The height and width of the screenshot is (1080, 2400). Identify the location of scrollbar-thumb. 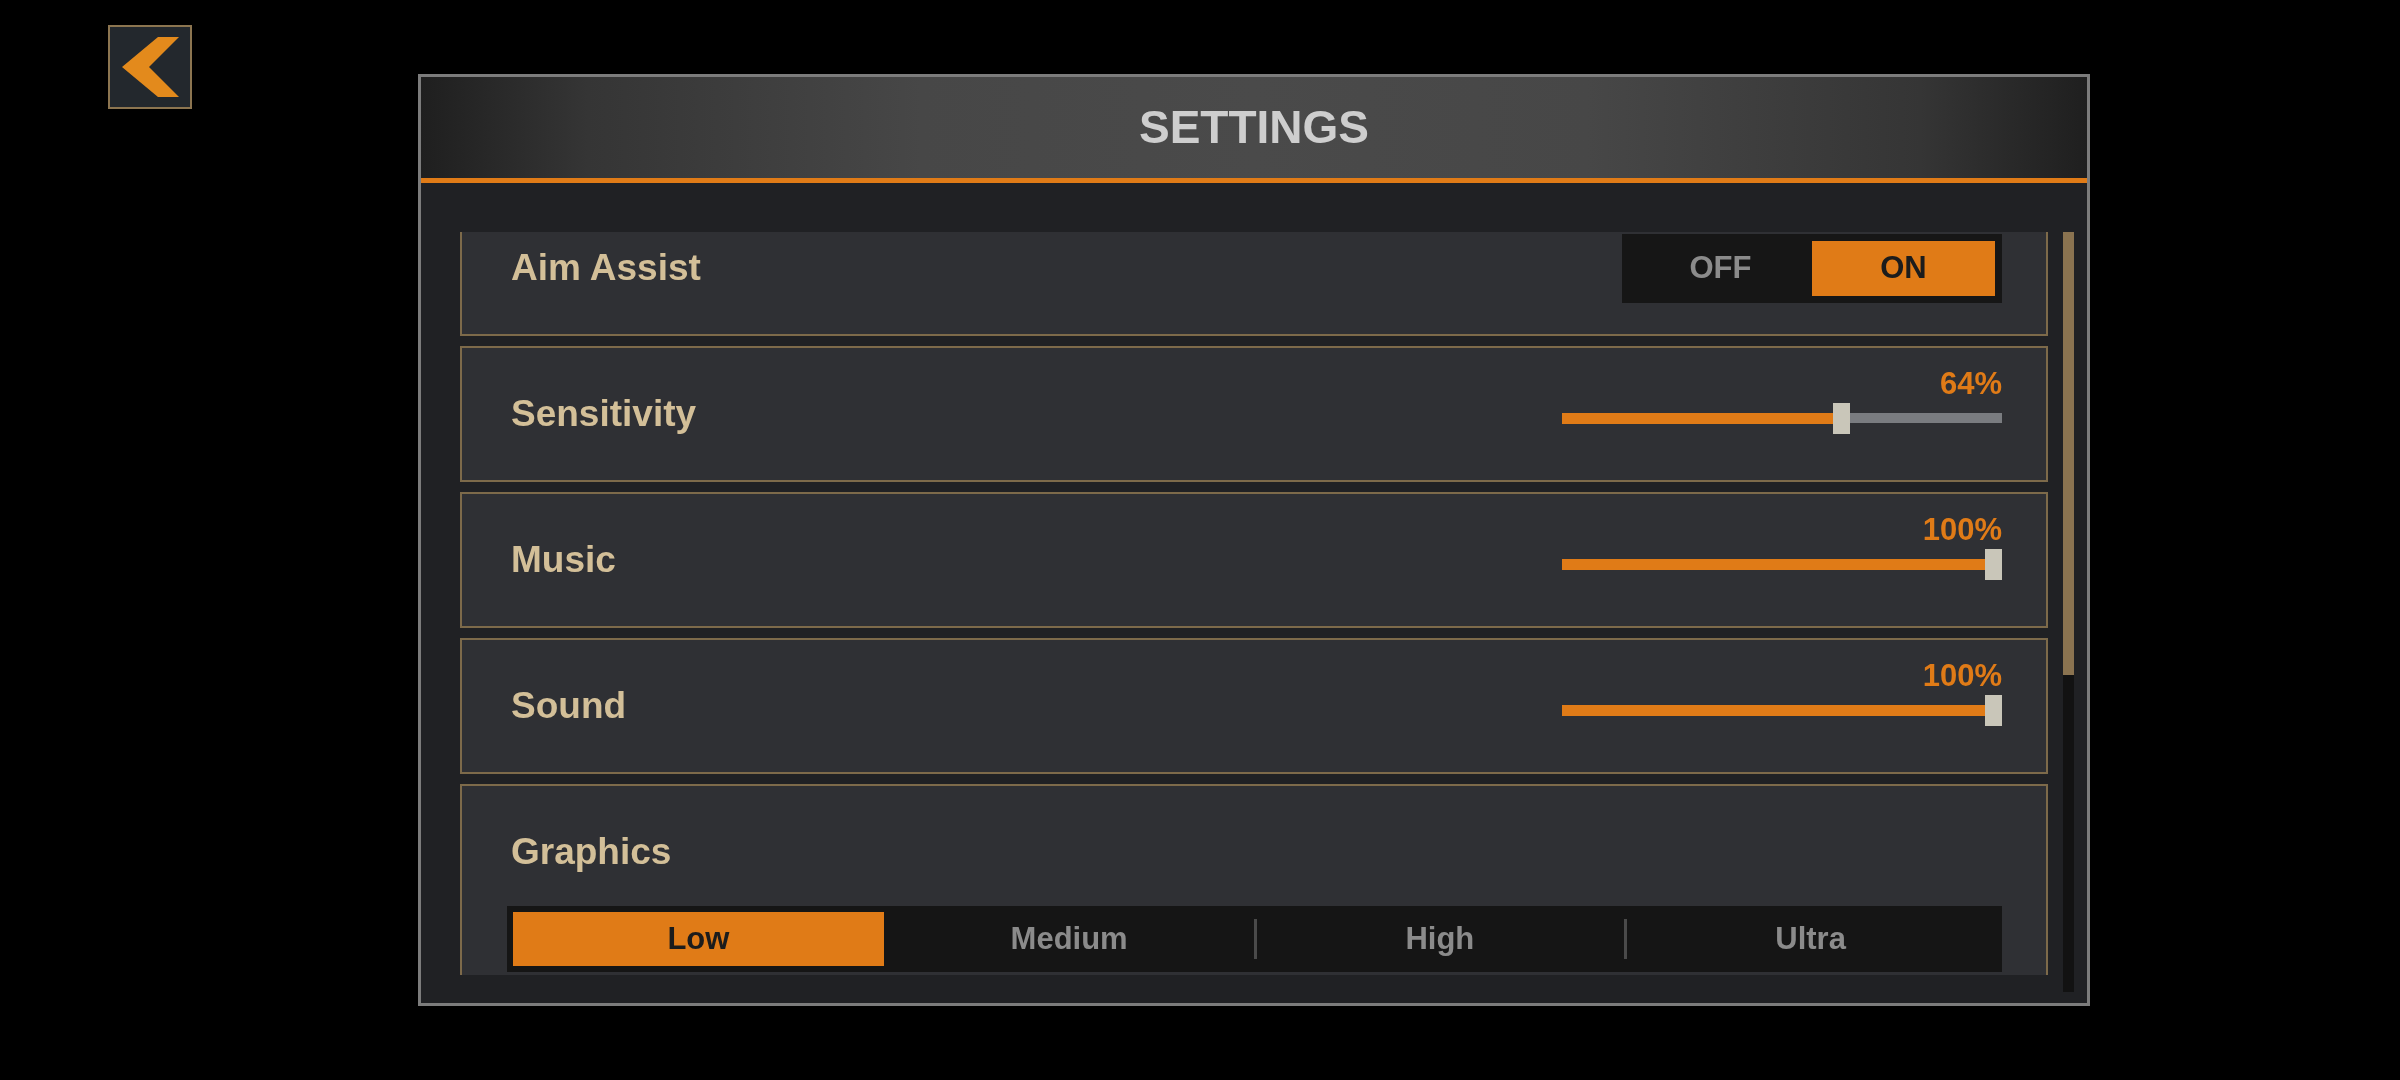
(2068, 453).